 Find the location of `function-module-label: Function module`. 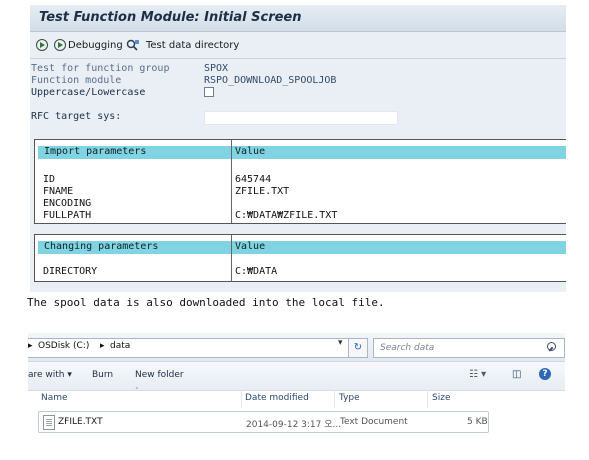

function-module-label: Function module is located at coordinates (76, 80).